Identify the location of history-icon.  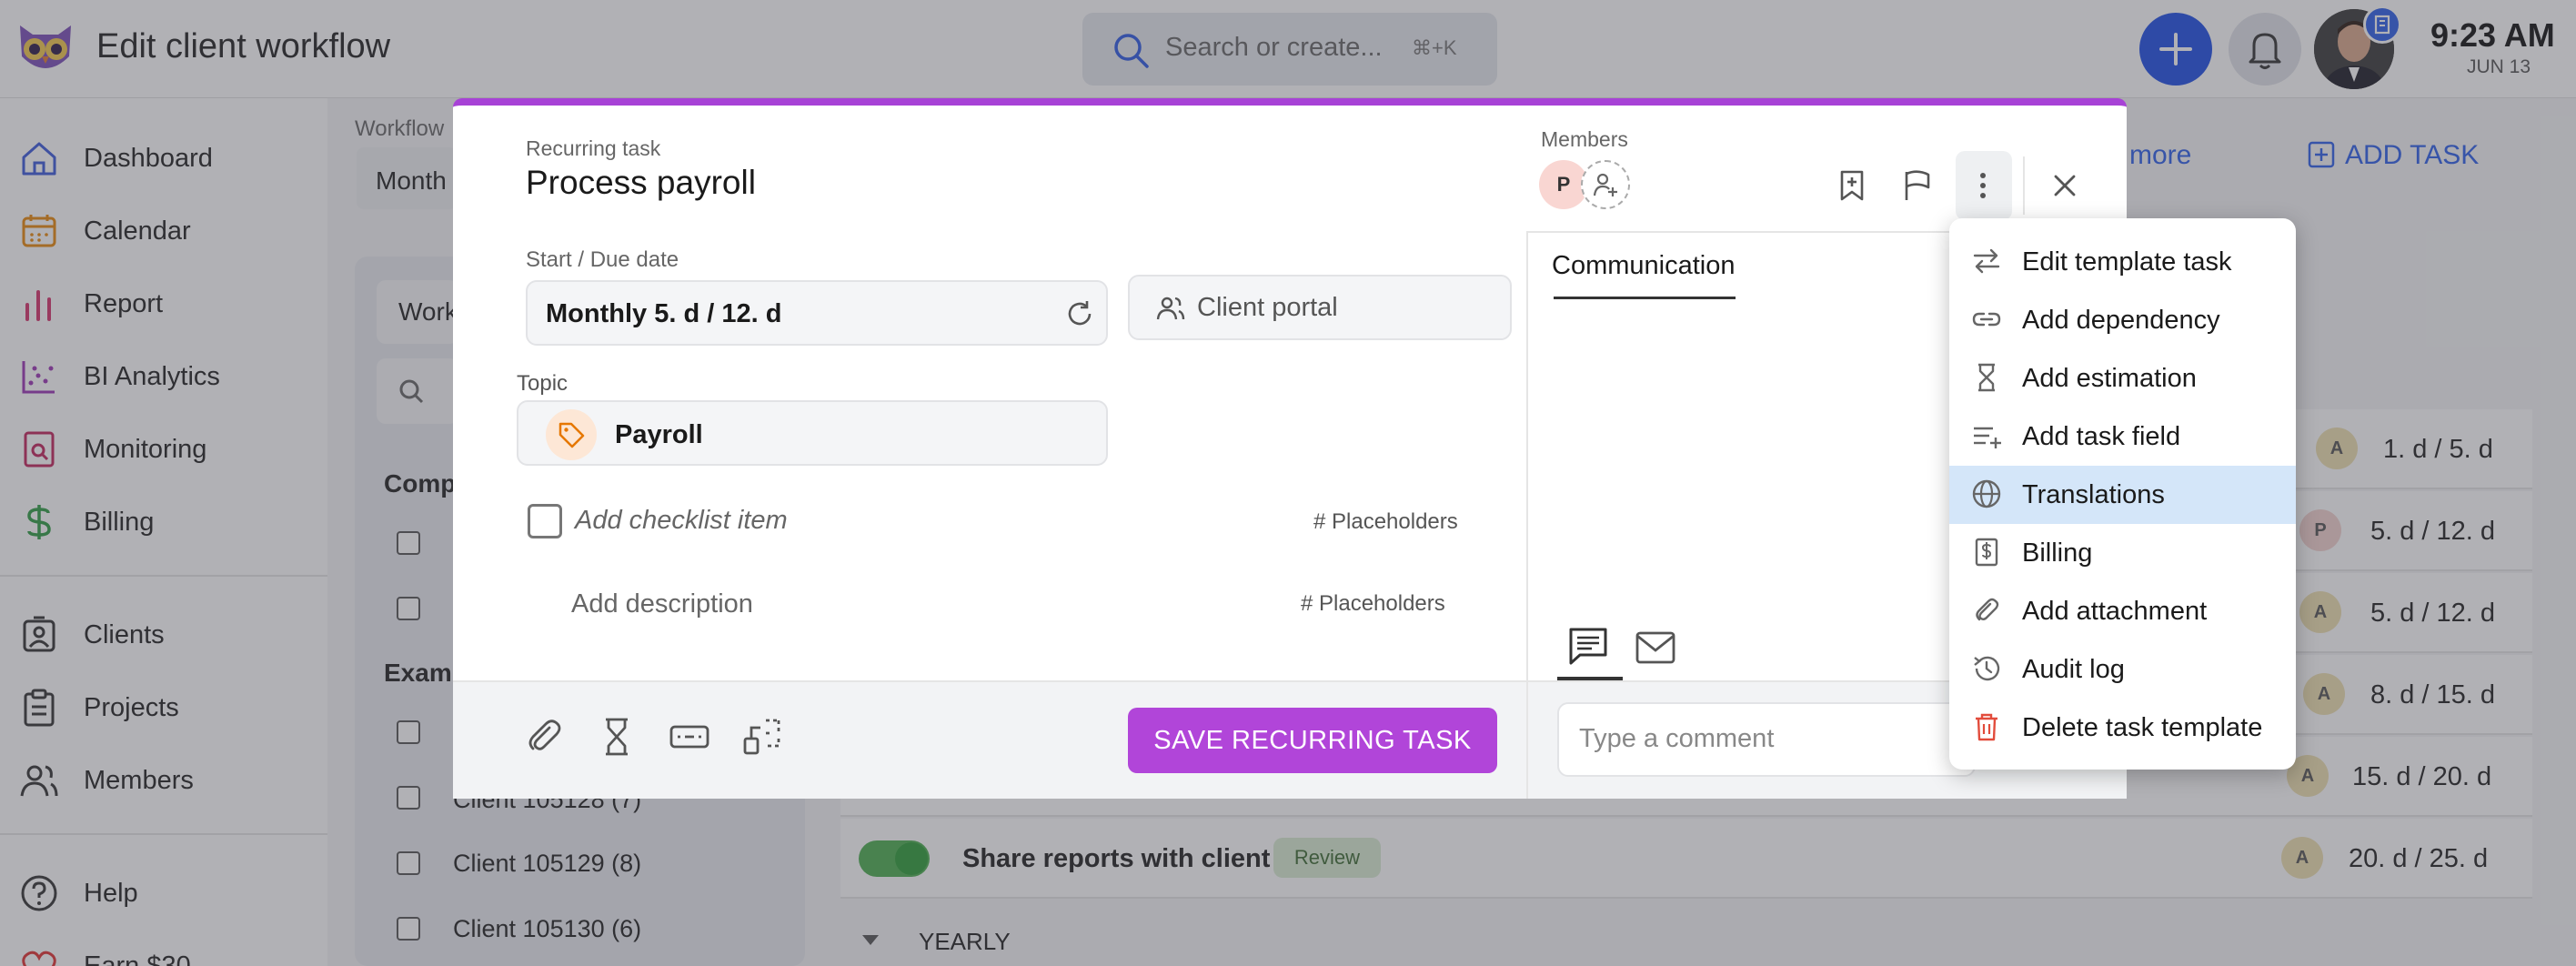
(1987, 668).